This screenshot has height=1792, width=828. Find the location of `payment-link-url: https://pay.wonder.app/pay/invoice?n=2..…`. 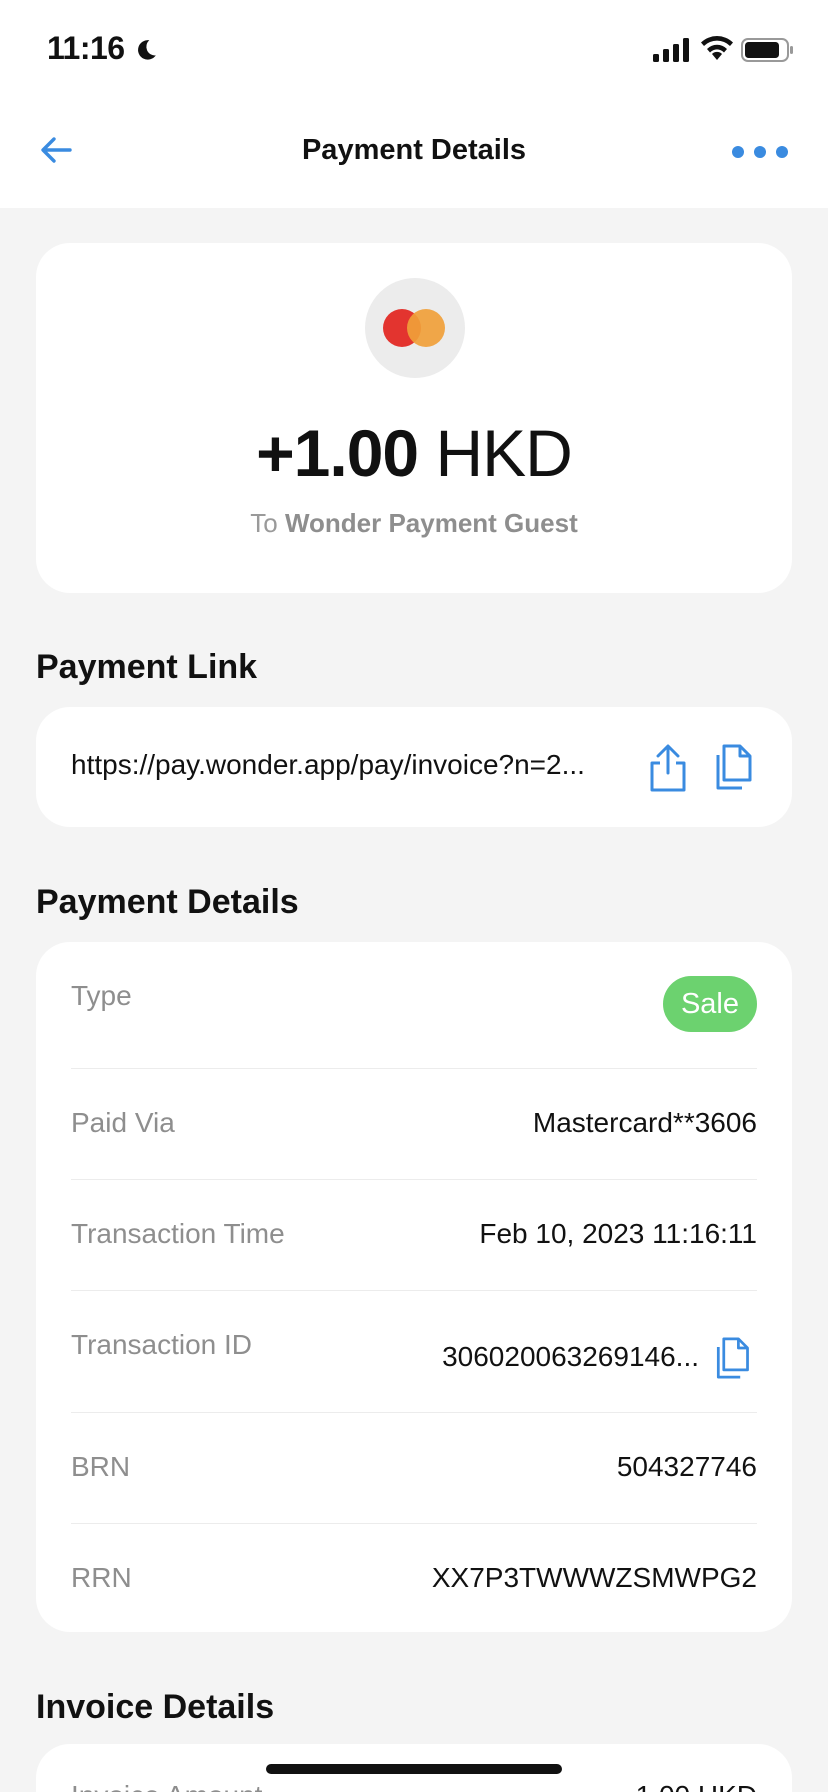

payment-link-url: https://pay.wonder.app/pay/invoice?n=2..… is located at coordinates (351, 765).